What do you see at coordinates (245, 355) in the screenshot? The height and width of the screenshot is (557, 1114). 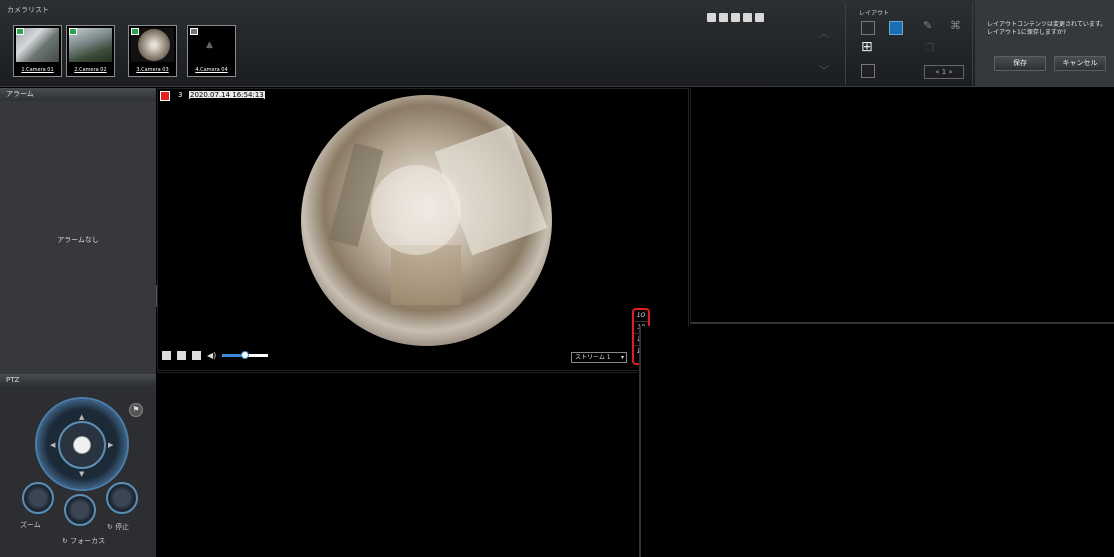 I see `volume-slider` at bounding box center [245, 355].